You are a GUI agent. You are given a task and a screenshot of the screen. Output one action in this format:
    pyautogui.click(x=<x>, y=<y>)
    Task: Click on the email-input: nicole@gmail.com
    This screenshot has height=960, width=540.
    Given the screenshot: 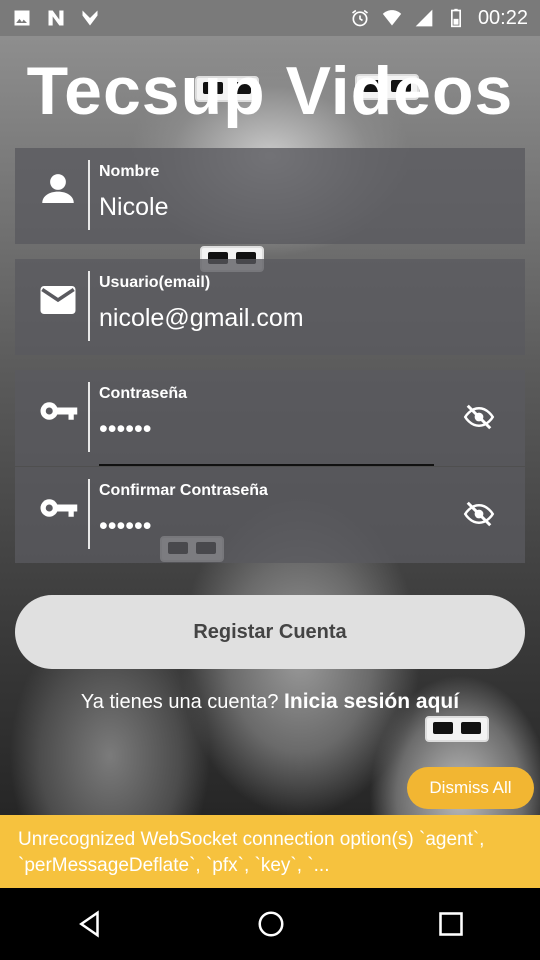 What is the action you would take?
    pyautogui.click(x=201, y=318)
    